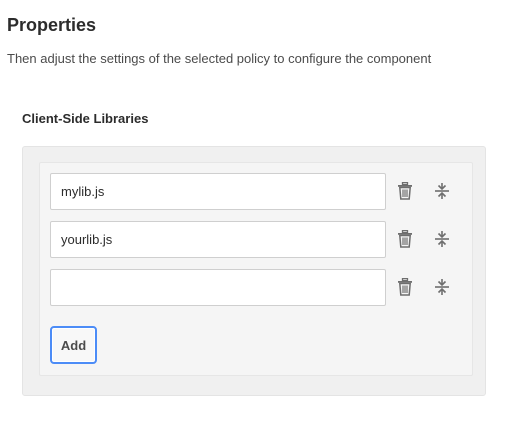  What do you see at coordinates (73, 345) in the screenshot?
I see `add-library-button: Add` at bounding box center [73, 345].